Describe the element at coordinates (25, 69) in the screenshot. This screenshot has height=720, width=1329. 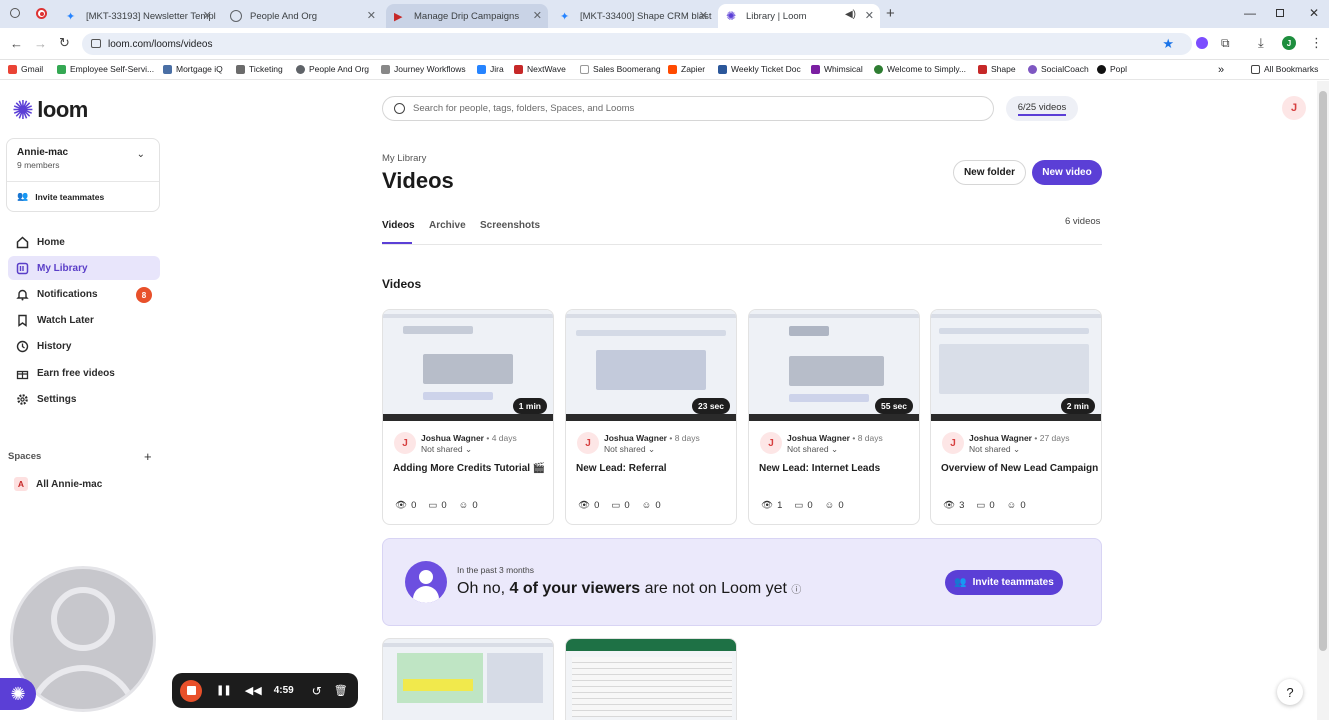
I see `bookmark-item: Gmail` at that location.